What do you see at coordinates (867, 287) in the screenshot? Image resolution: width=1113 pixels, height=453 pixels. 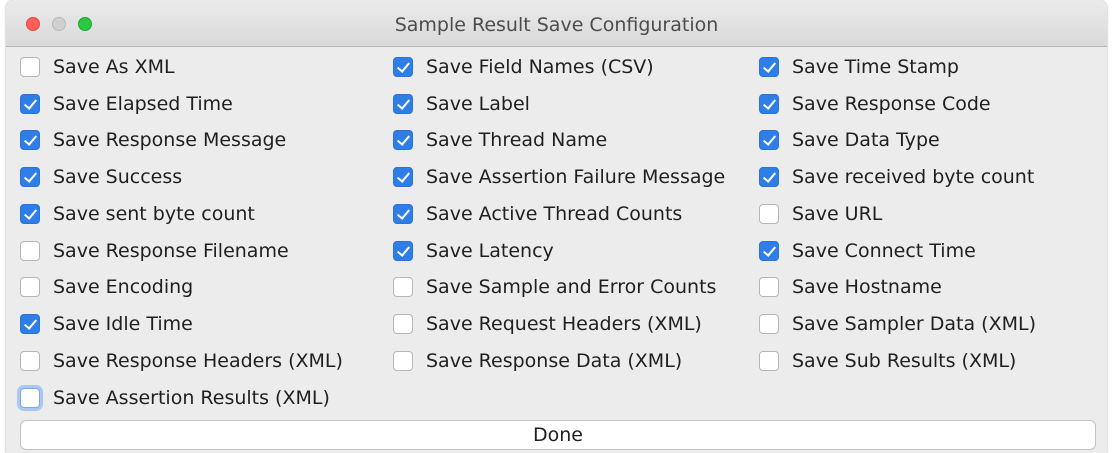 I see `option-label: Save Hostname` at bounding box center [867, 287].